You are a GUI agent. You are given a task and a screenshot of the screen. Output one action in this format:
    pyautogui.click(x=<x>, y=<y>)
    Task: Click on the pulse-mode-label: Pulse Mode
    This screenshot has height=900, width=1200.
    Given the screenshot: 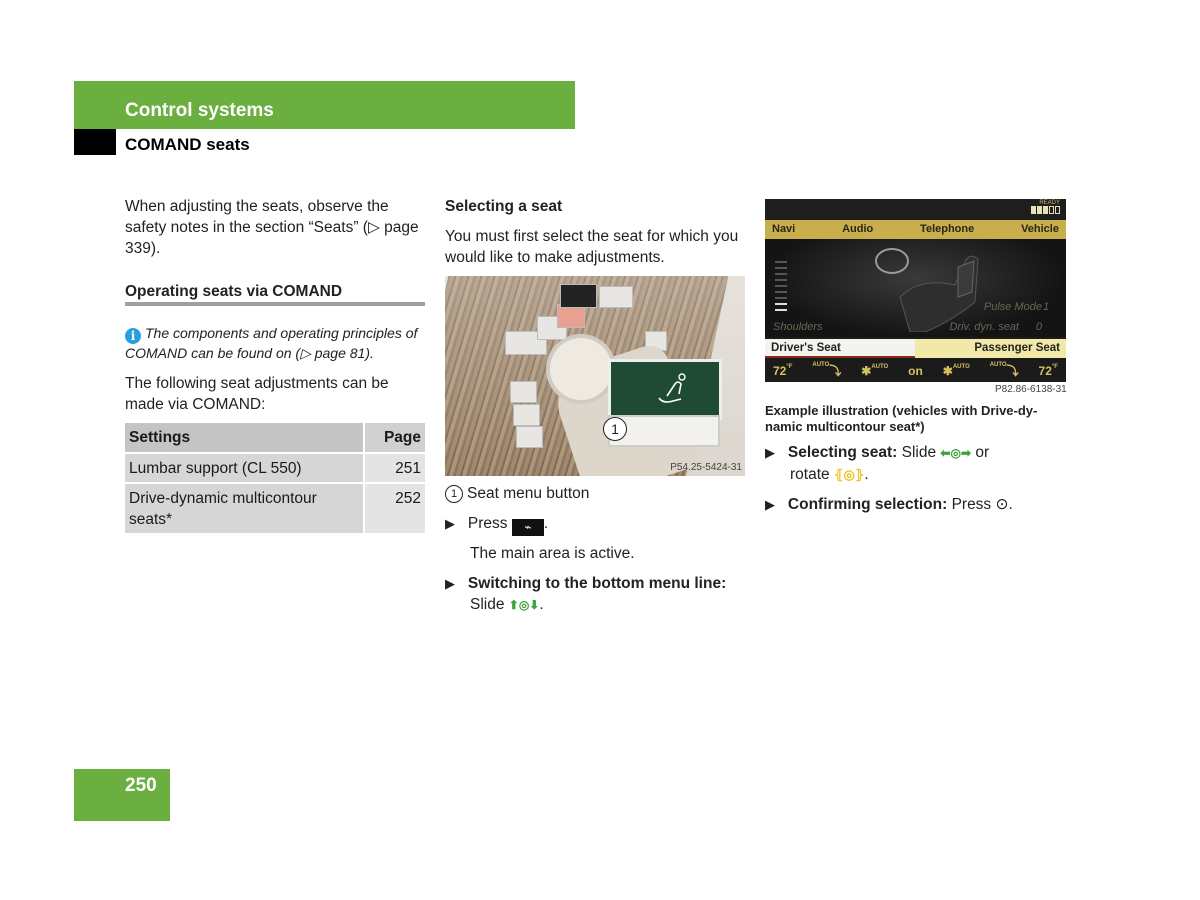 What is the action you would take?
    pyautogui.click(x=1012, y=307)
    